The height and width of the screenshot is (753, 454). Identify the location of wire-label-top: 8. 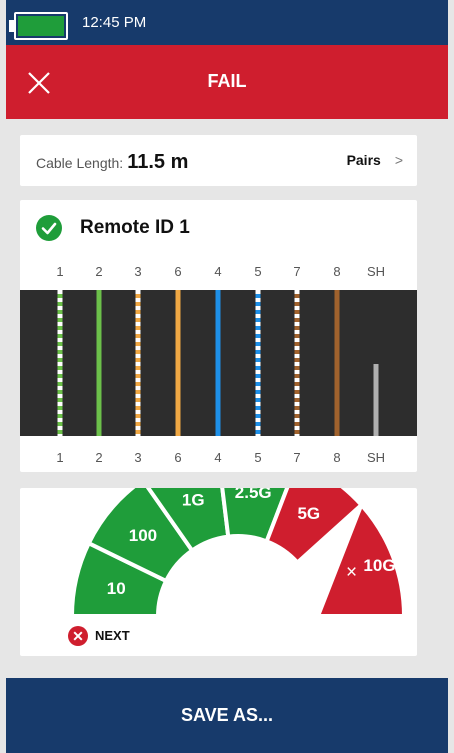
(336, 271).